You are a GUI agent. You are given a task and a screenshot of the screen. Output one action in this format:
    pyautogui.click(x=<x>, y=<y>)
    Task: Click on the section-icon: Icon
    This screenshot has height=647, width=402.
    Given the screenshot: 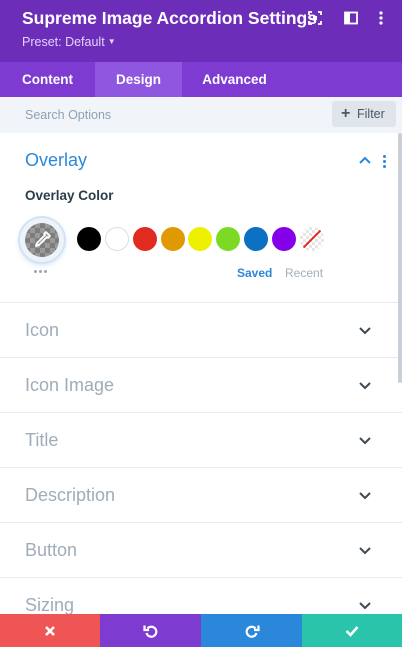 What is the action you would take?
    pyautogui.click(x=201, y=329)
    